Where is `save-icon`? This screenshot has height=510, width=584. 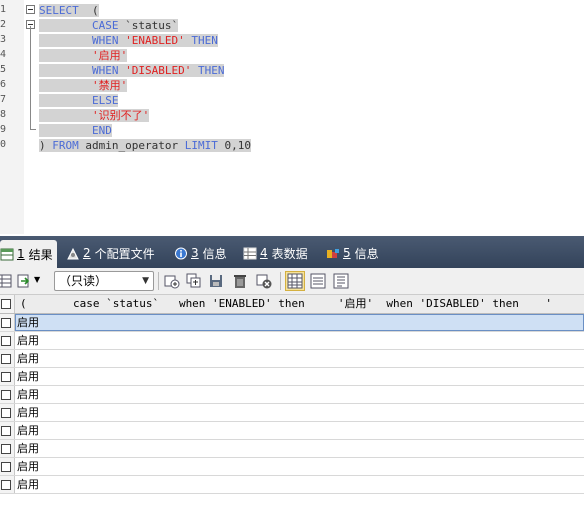
save-icon is located at coordinates (216, 281).